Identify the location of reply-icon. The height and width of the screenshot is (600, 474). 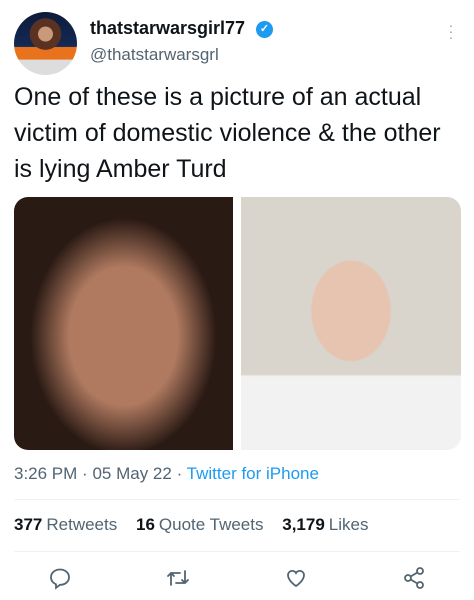
(60, 578).